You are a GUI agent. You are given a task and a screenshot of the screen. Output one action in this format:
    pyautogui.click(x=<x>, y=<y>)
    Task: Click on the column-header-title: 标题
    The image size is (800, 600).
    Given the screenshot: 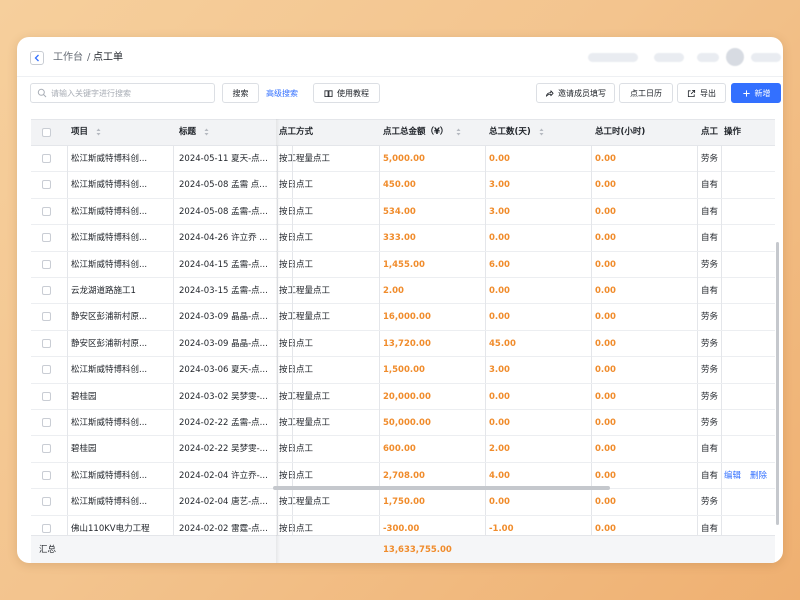 What is the action you would take?
    pyautogui.click(x=194, y=132)
    